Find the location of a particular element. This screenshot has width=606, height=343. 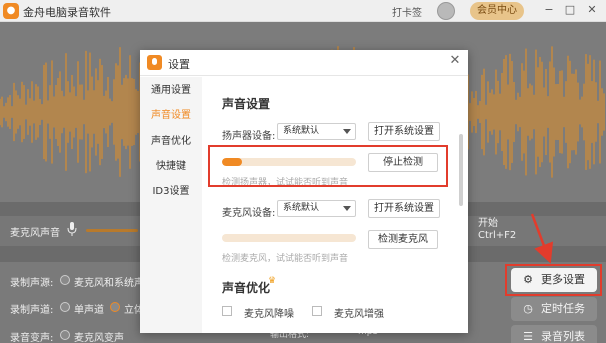

maximize-icon: □ is located at coordinates (570, 10).